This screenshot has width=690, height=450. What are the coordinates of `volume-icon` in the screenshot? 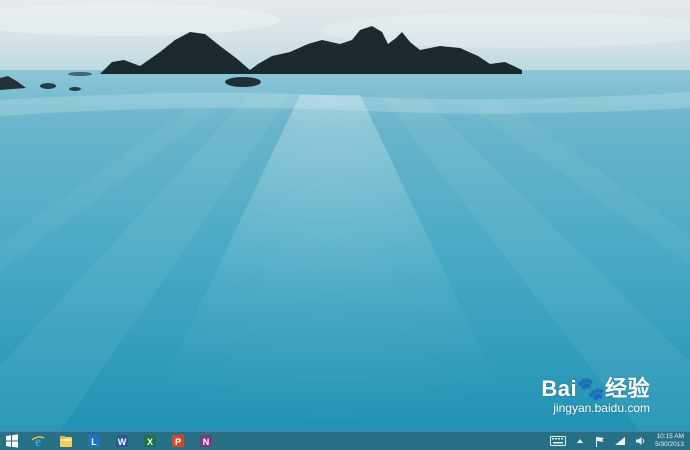 It's located at (639, 441).